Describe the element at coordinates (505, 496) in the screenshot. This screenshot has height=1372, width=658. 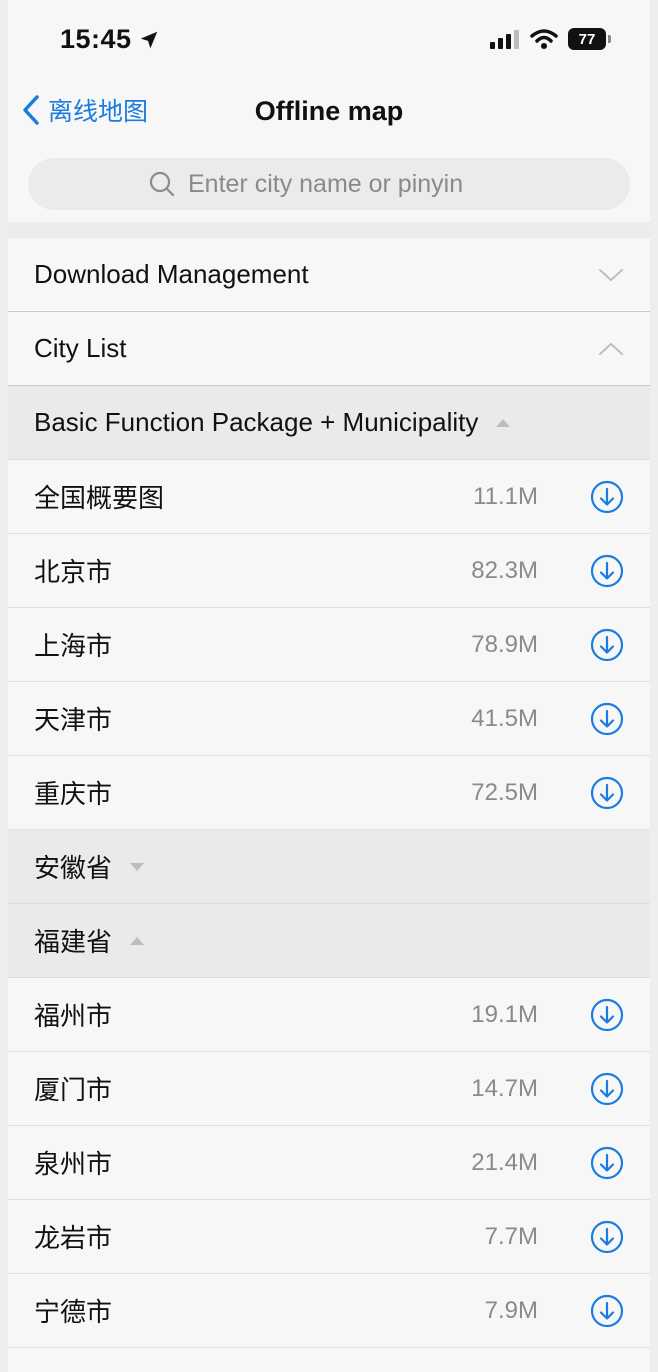
I see `city-size: 11.1M` at that location.